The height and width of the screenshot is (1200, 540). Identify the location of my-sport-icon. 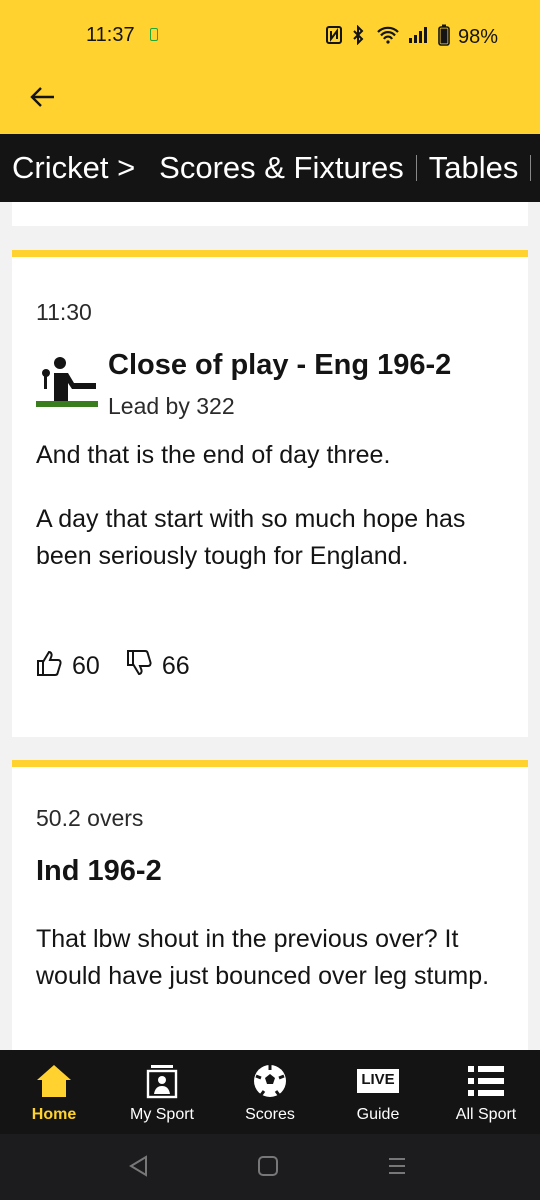
(162, 1081).